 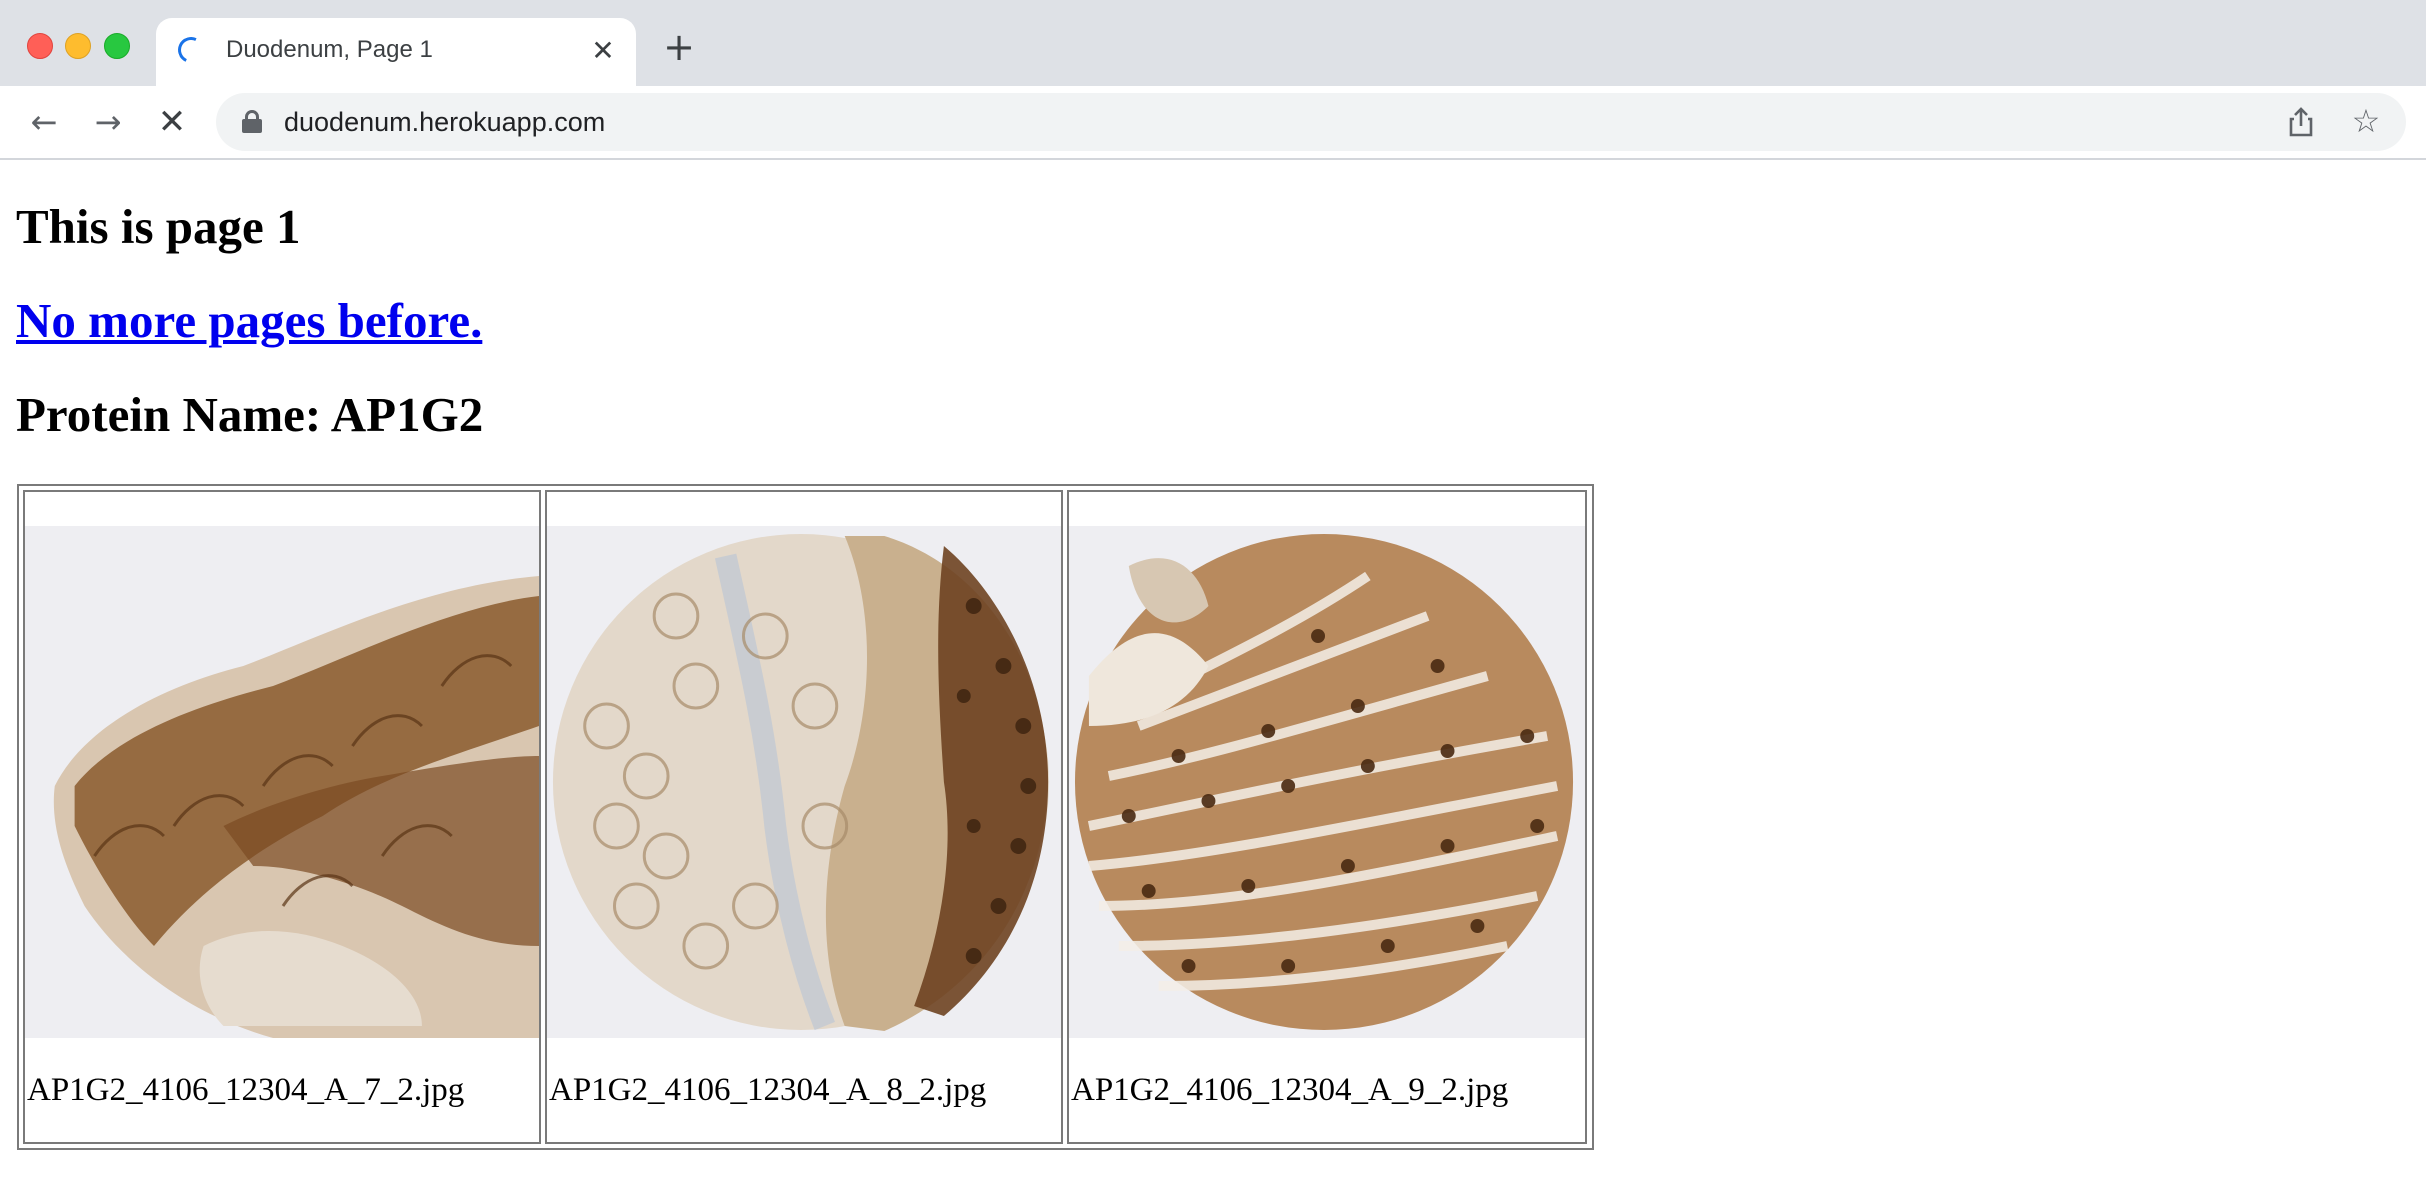 What do you see at coordinates (172, 122) in the screenshot?
I see `stop-loading-icon: ✕` at bounding box center [172, 122].